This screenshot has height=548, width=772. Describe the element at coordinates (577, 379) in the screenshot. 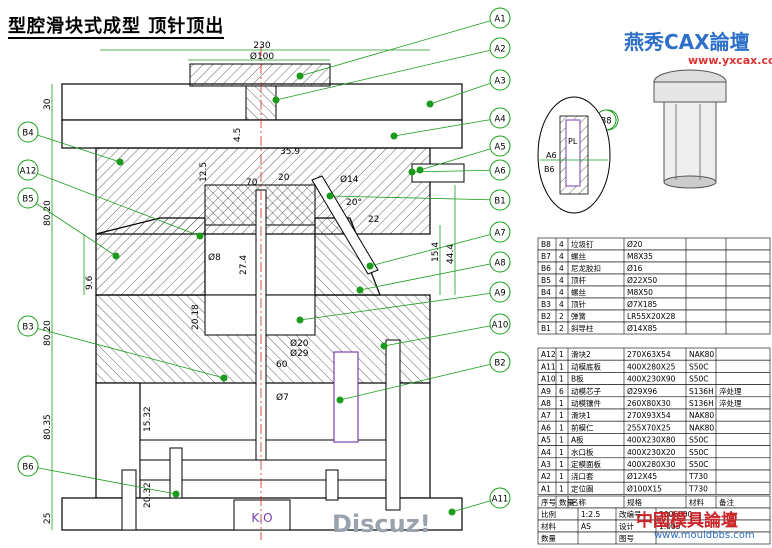

I see `bom-cell: B板` at that location.